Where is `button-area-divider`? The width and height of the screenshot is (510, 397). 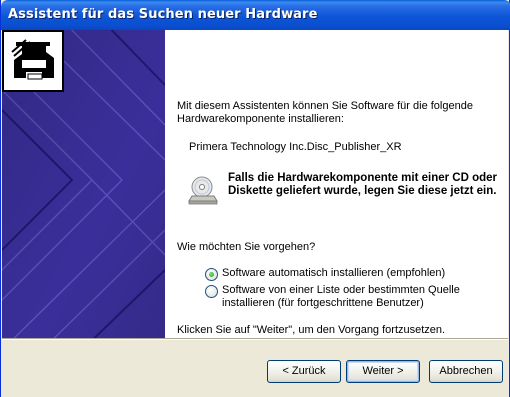
button-area-divider is located at coordinates (255, 339).